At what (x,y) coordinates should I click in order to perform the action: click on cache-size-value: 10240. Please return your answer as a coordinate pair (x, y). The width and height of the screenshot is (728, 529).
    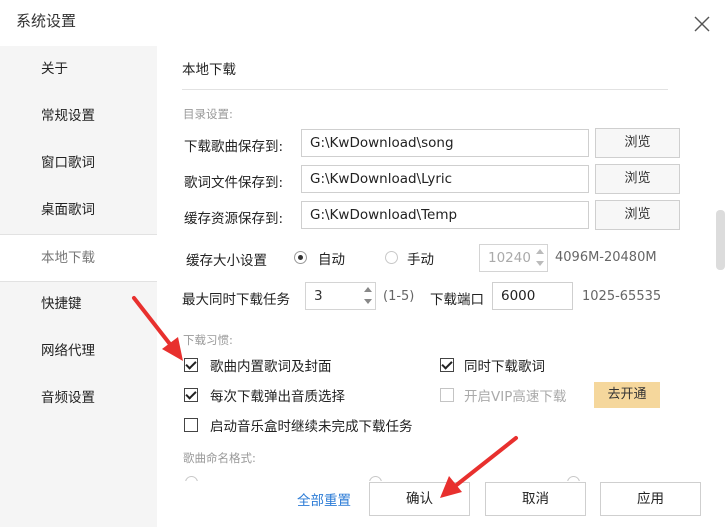
    Looking at the image, I should click on (509, 258).